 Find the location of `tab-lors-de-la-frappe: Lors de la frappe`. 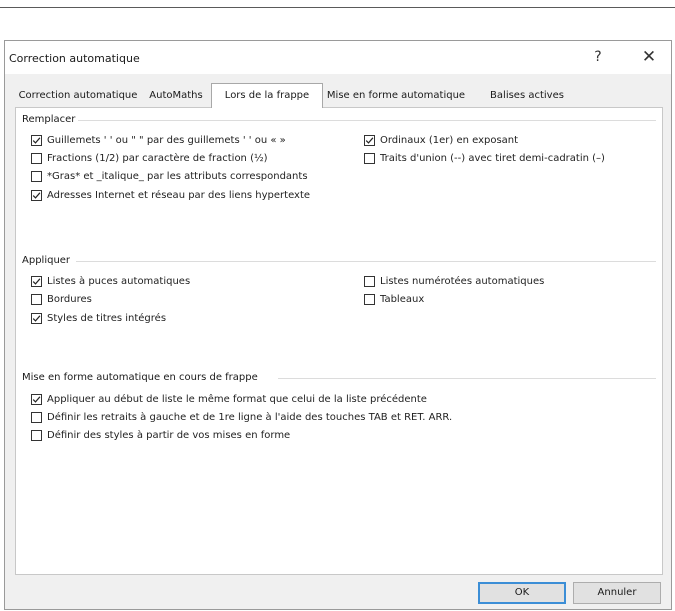

tab-lors-de-la-frappe: Lors de la frappe is located at coordinates (267, 95).